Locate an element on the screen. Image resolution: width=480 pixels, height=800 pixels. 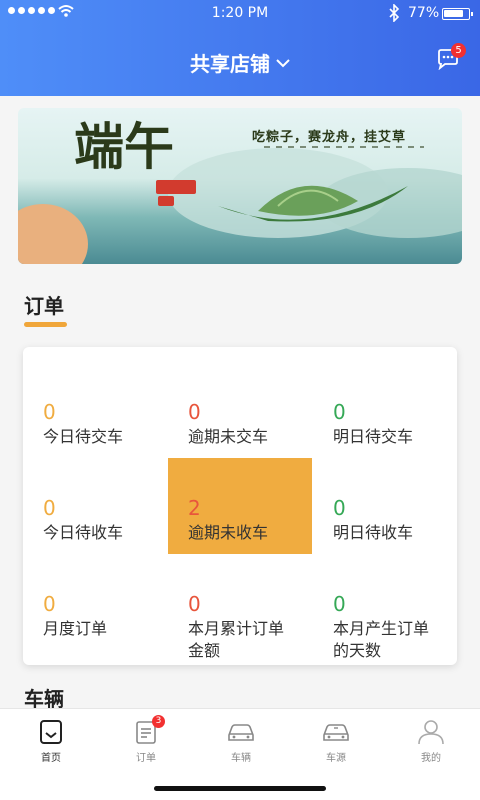
status-bar: 1:20 PM 77% is located at coordinates (240, 14).